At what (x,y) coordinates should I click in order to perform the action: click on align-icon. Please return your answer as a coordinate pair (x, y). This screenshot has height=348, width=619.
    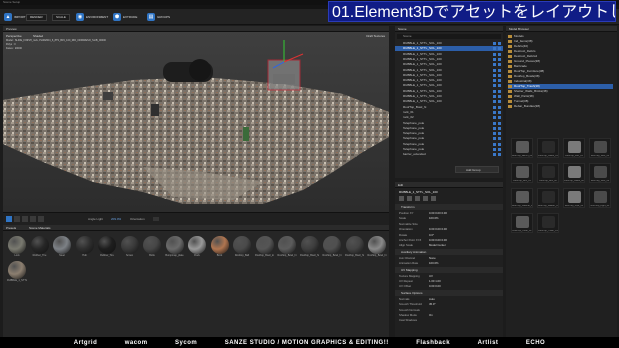
    Looking at the image, I should click on (409, 198).